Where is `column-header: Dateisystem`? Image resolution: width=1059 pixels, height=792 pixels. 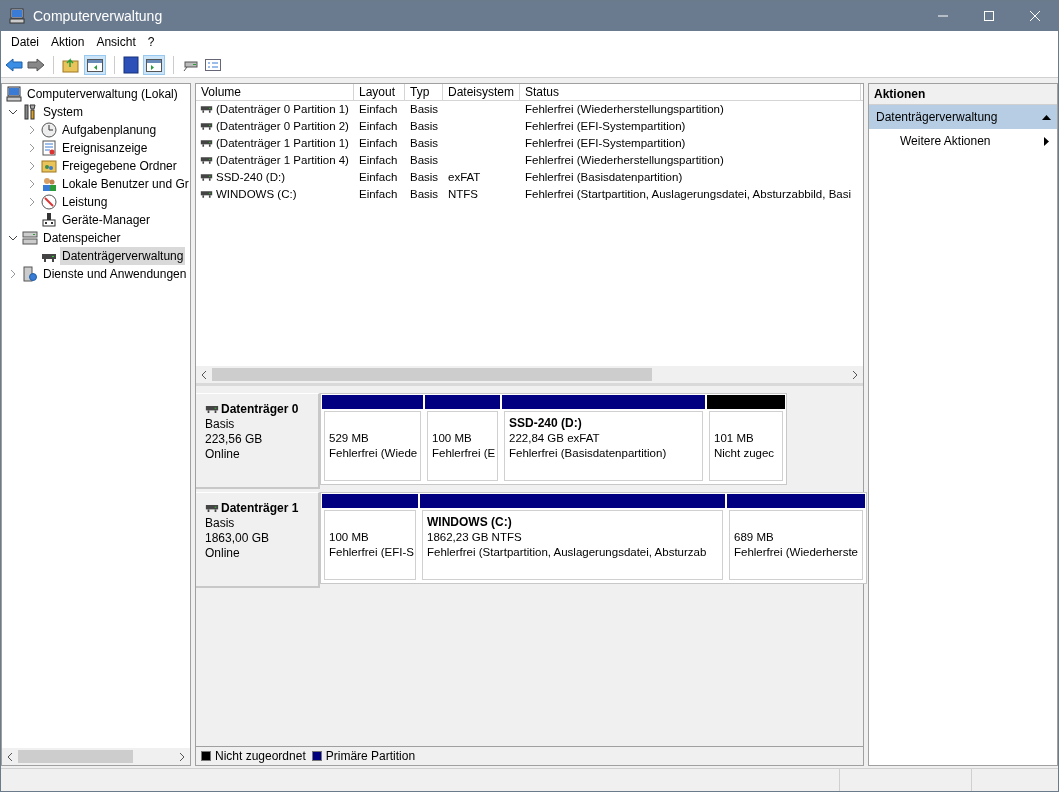
column-header: Dateisystem is located at coordinates (481, 92).